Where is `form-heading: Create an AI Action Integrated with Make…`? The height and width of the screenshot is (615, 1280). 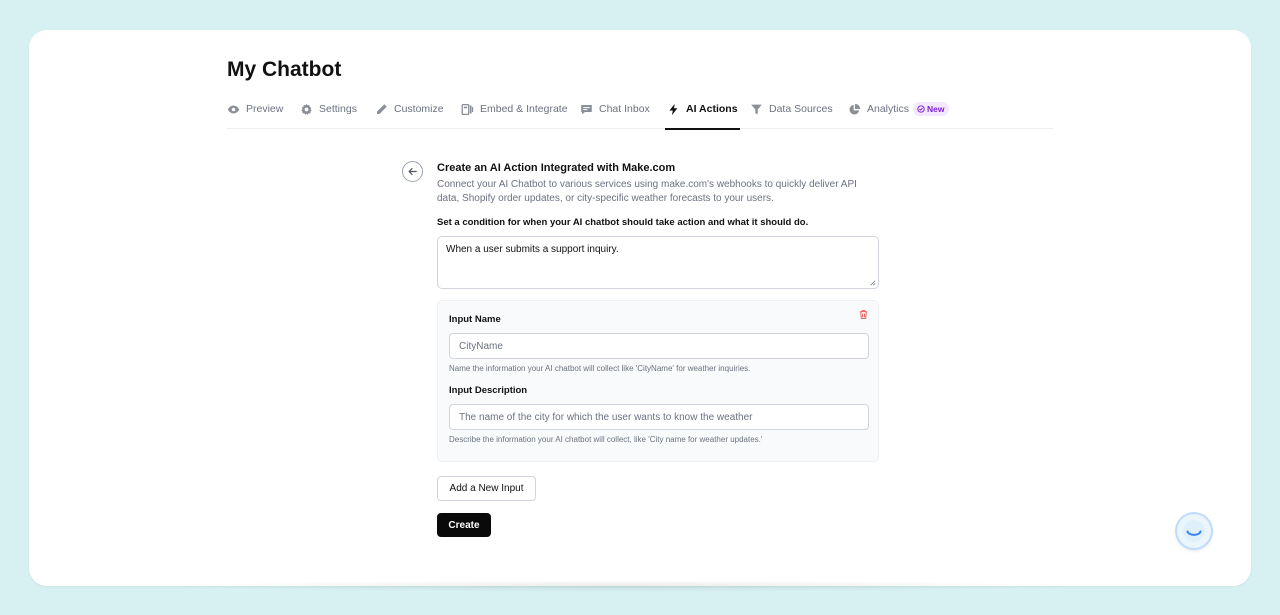 form-heading: Create an AI Action Integrated with Make… is located at coordinates (556, 168).